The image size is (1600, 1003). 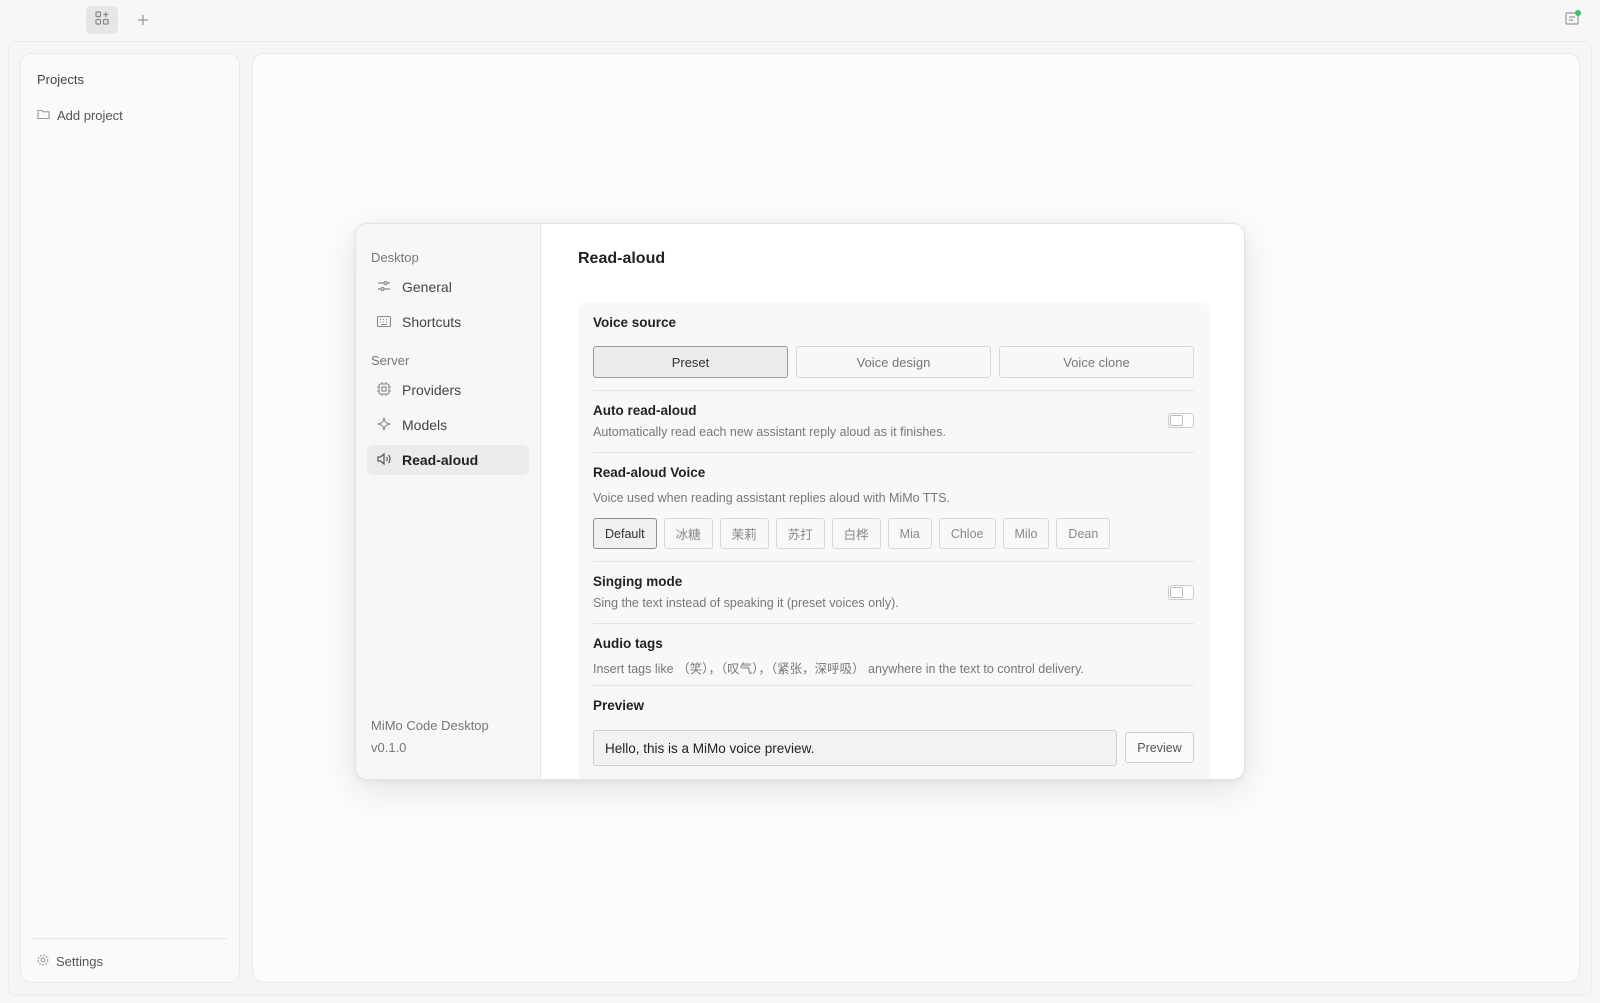 I want to click on app-name: MiMo Code Desktop, so click(x=430, y=725).